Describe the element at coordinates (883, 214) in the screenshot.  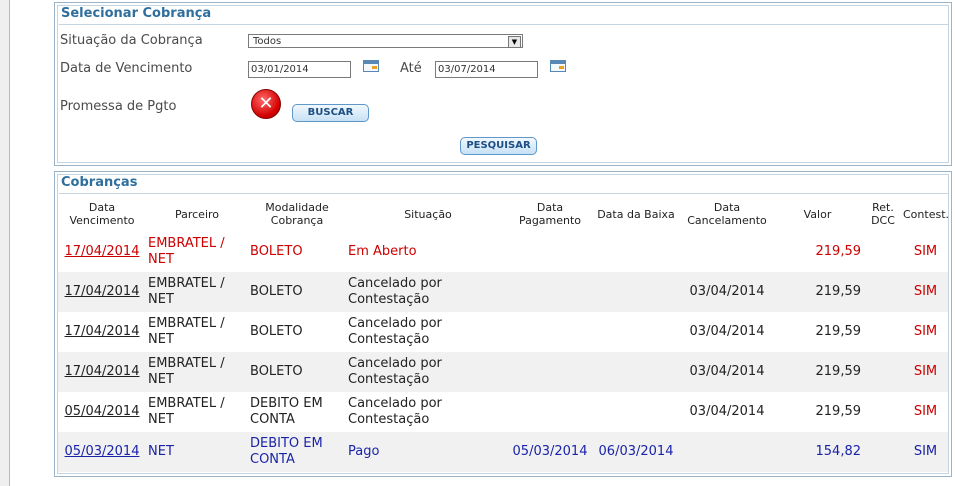
I see `header-ret-dcc: Ret. DCC` at that location.